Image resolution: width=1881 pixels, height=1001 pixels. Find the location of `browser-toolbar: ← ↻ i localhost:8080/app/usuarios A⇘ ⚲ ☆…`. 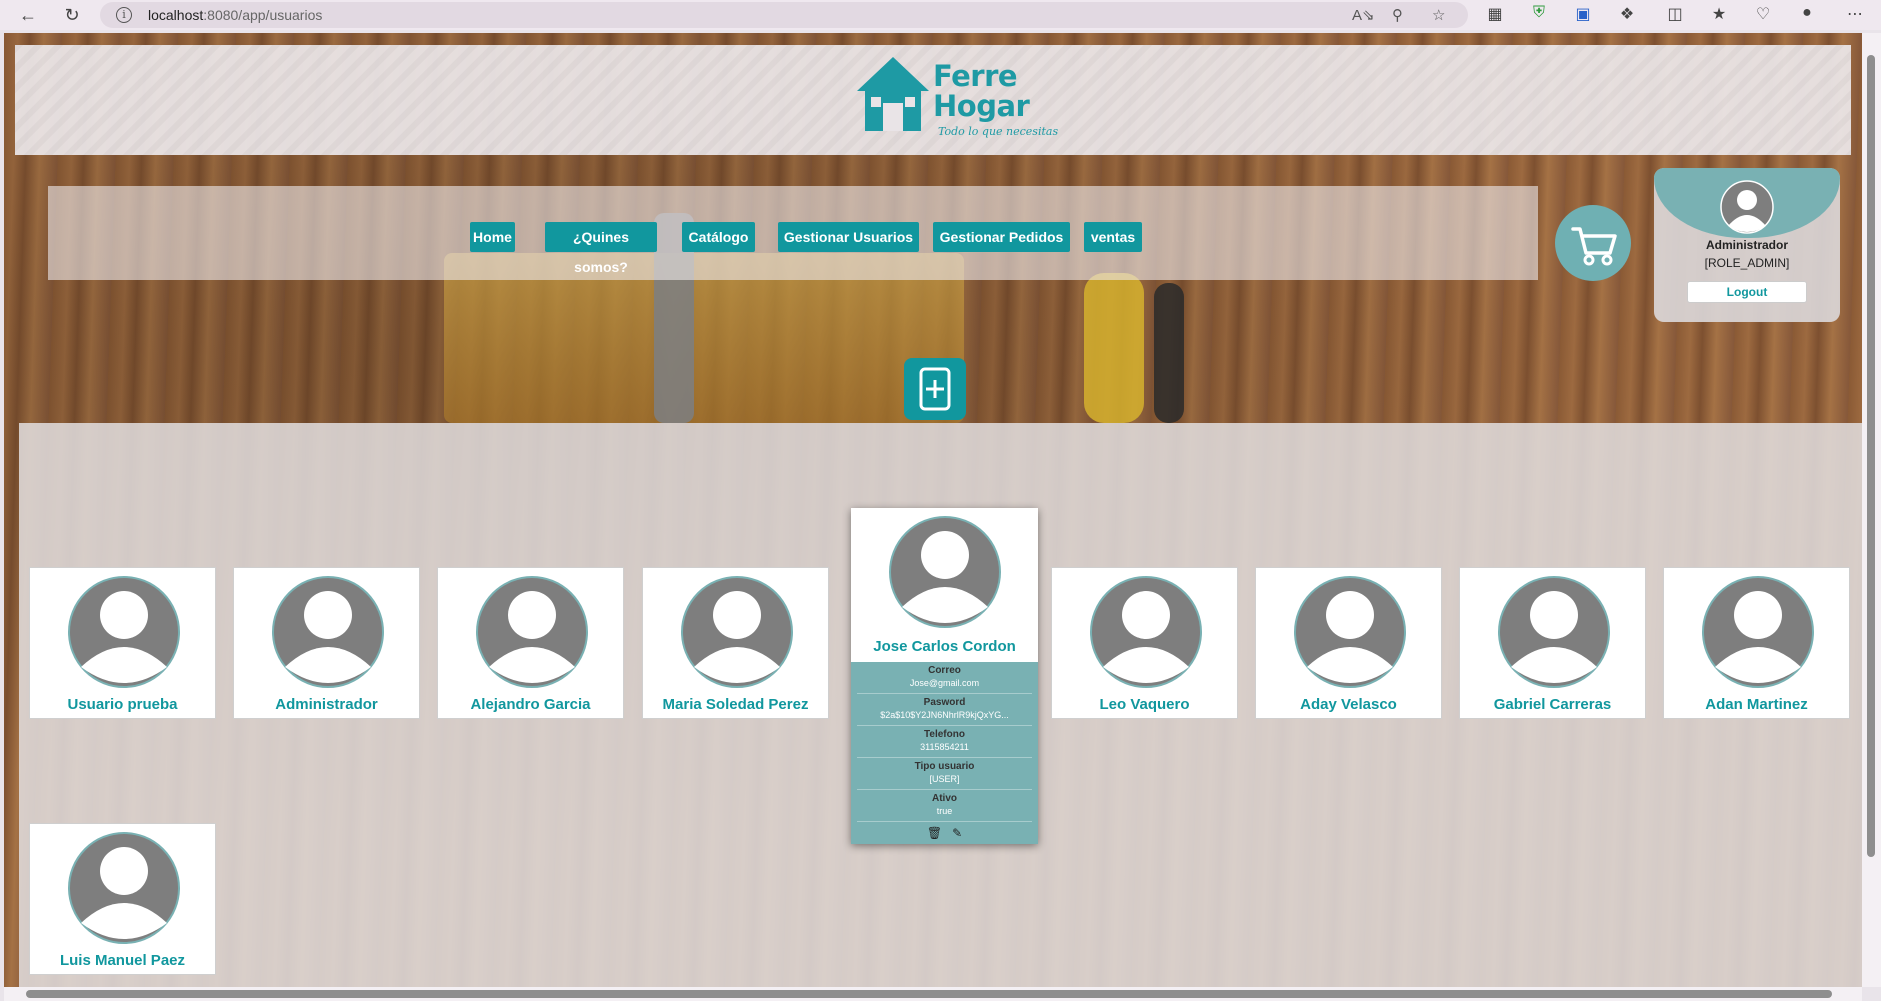

browser-toolbar: ← ↻ i localhost:8080/app/usuarios A⇘ ⚲ ☆… is located at coordinates (940, 15).